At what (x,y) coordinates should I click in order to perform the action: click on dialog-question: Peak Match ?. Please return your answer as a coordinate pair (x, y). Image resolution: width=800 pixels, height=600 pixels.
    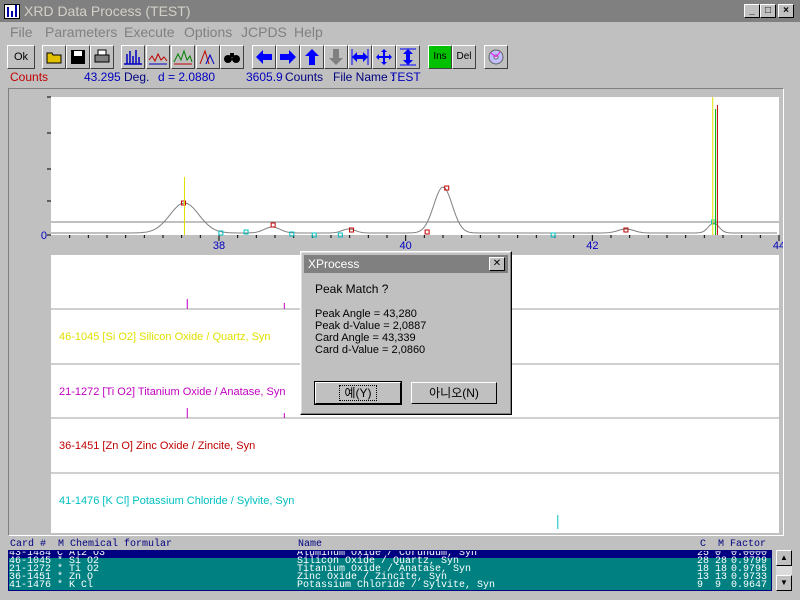
    Looking at the image, I should click on (352, 289).